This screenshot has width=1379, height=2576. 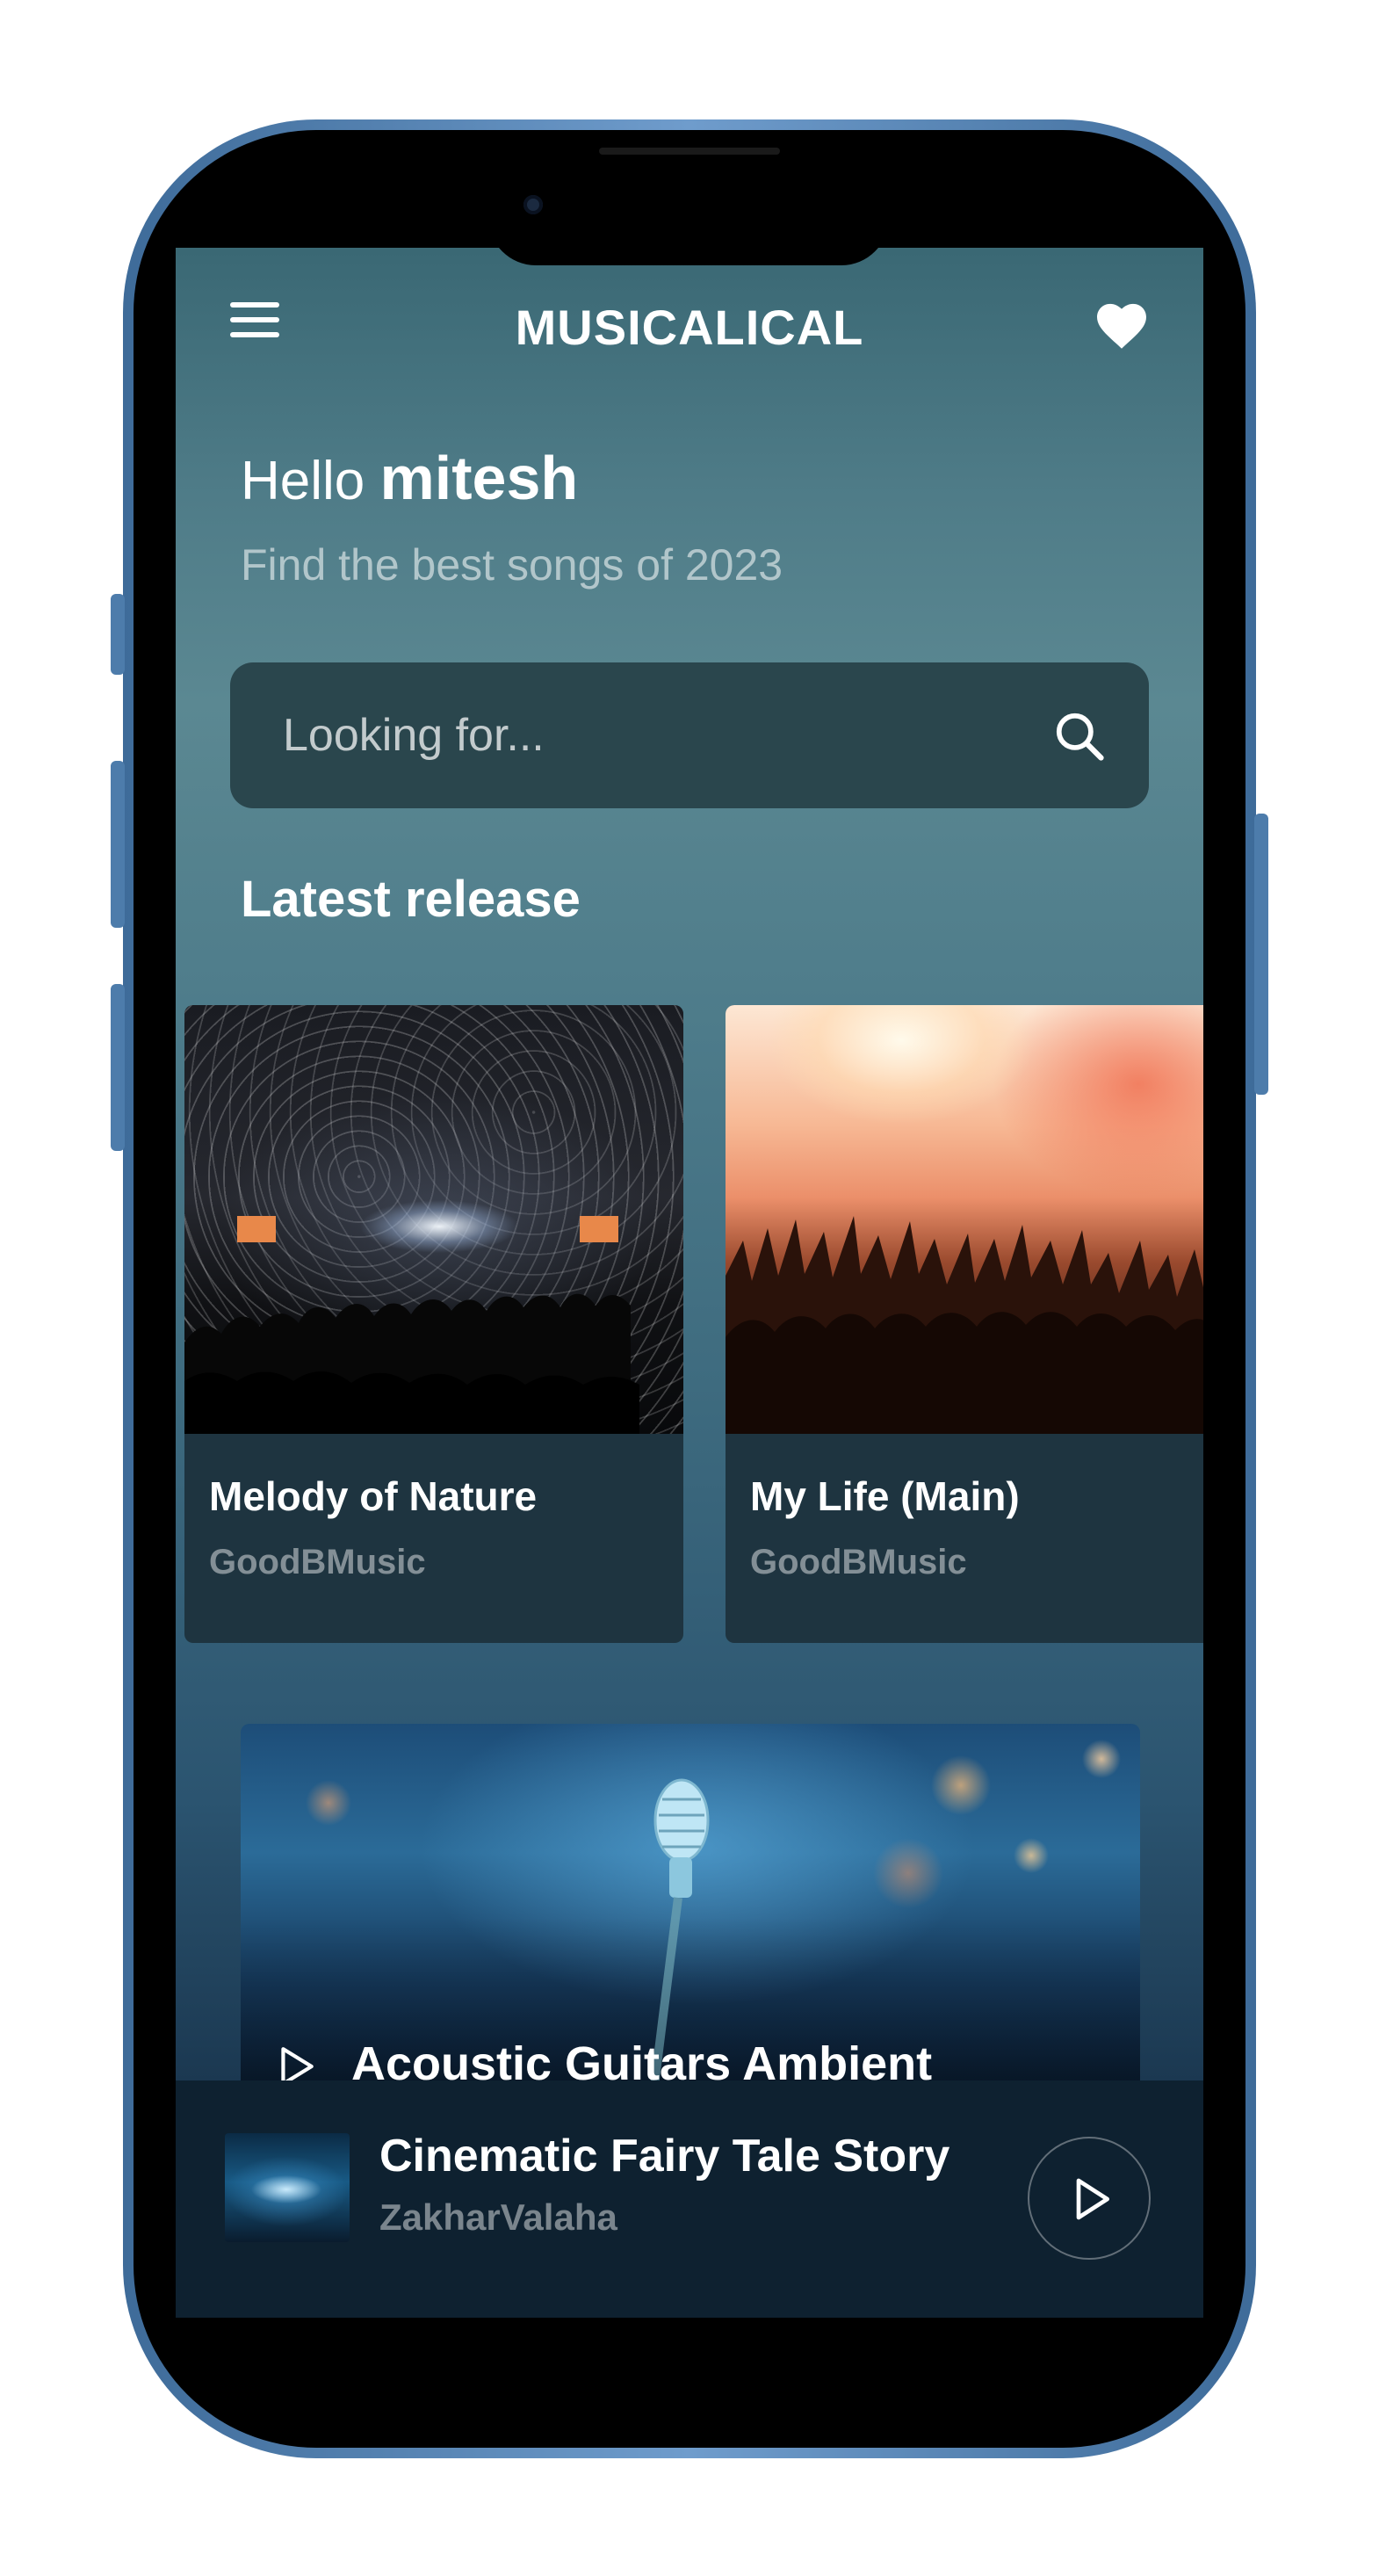 What do you see at coordinates (287, 2187) in the screenshot?
I see `now-playing-artwork` at bounding box center [287, 2187].